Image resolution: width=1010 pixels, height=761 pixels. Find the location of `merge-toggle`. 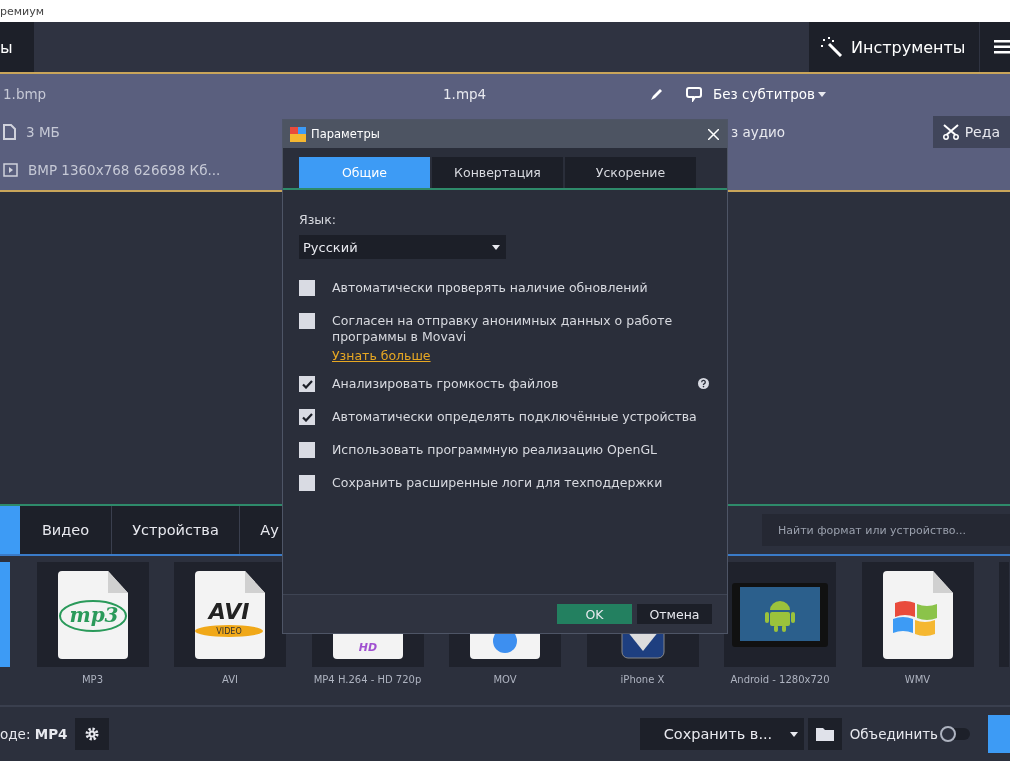

merge-toggle is located at coordinates (955, 734).